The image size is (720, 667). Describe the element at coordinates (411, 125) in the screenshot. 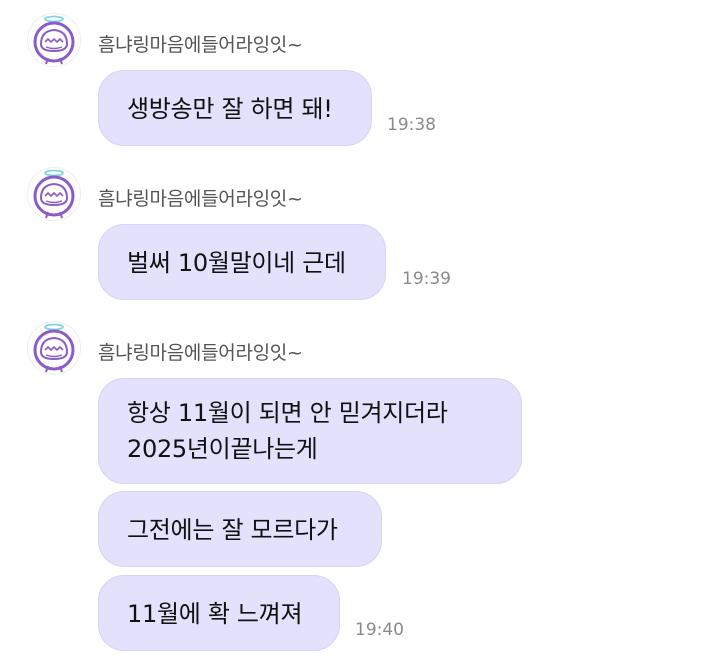

I see `message-time: 19:38` at that location.